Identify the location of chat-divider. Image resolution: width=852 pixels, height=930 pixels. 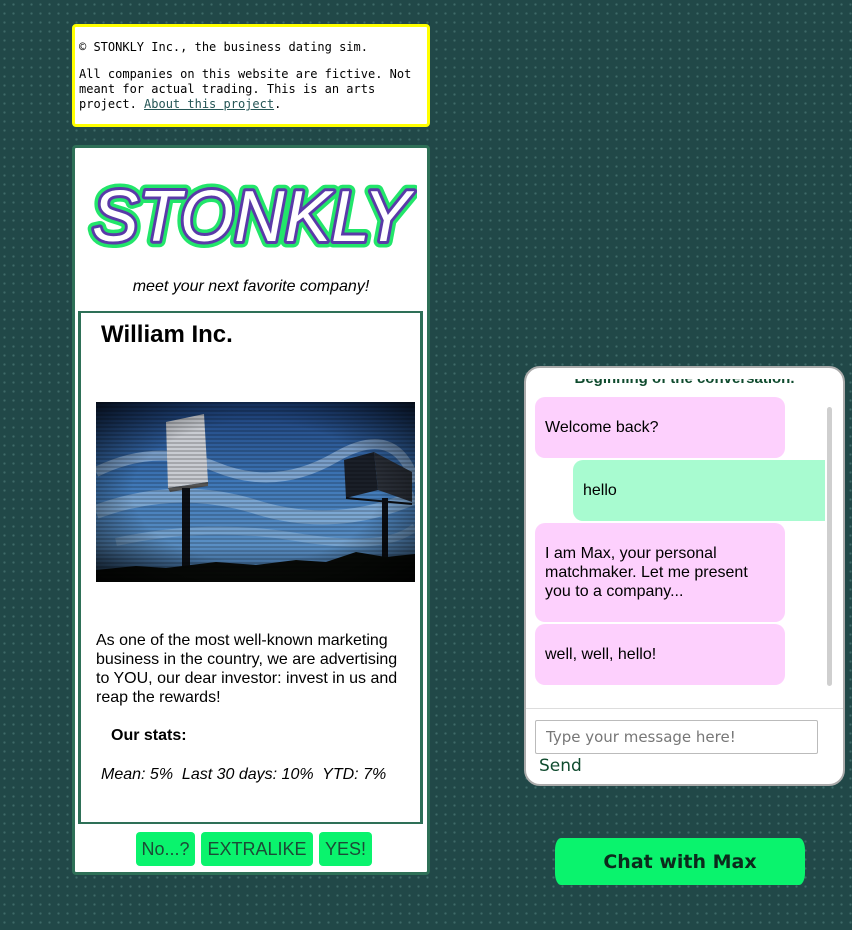
(684, 708).